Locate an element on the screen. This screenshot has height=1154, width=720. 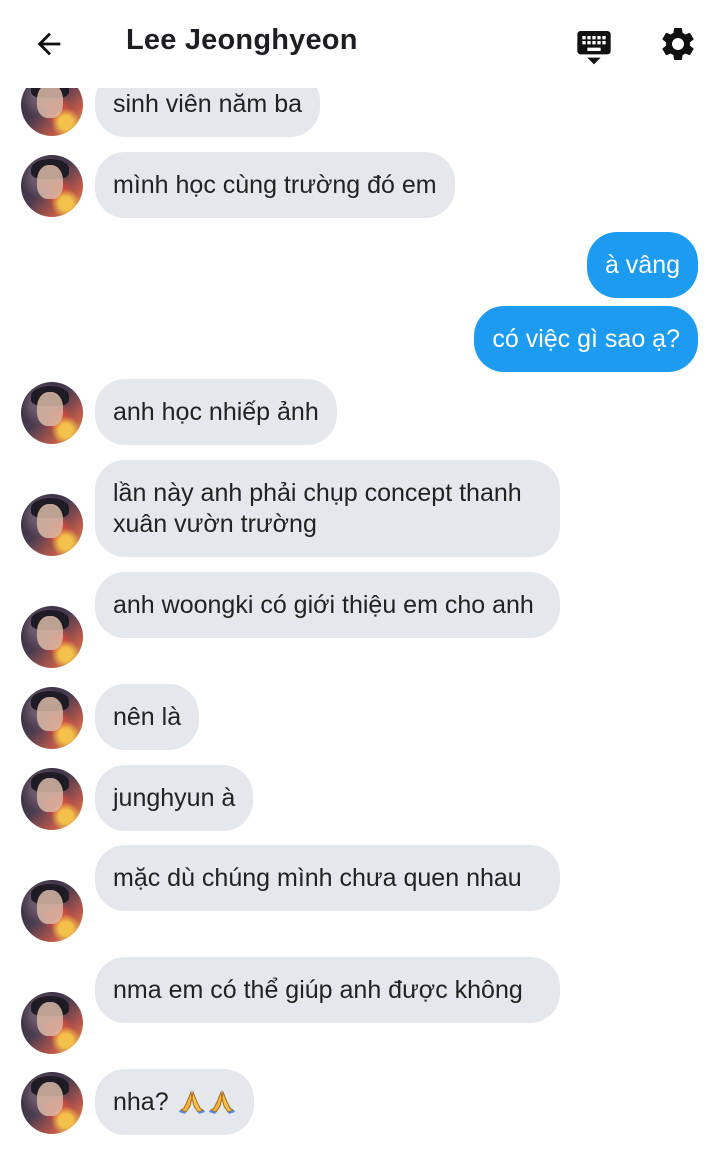
message-bubble-outgoing: có việc gì sao ạ? is located at coordinates (586, 339).